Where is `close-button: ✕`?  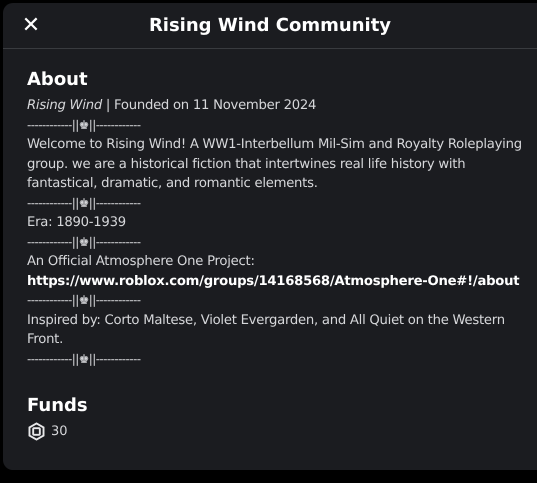
close-button: ✕ is located at coordinates (31, 25).